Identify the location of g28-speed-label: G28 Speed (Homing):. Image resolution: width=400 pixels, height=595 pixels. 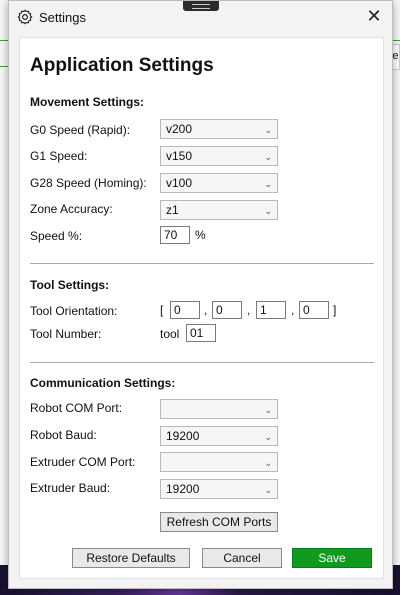
(88, 183).